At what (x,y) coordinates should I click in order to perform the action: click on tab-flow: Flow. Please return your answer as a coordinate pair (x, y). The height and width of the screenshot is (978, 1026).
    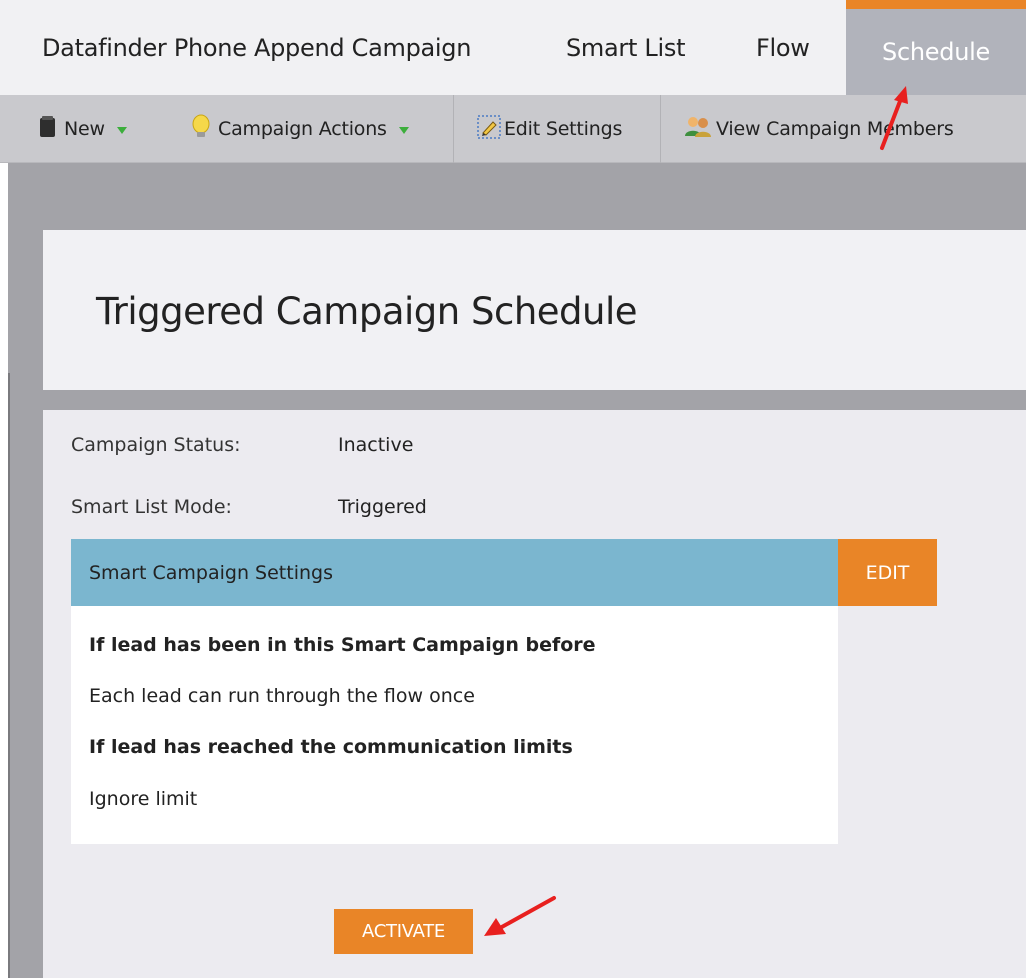
    Looking at the image, I should click on (783, 47).